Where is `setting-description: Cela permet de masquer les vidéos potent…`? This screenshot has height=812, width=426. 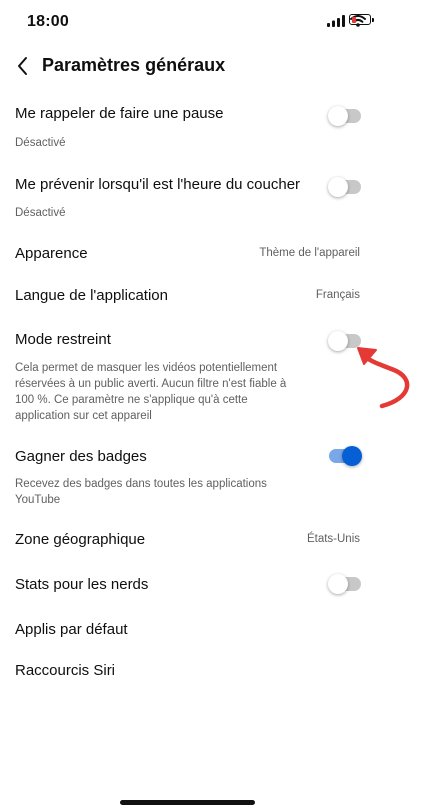 setting-description: Cela permet de masquer les vidéos potent… is located at coordinates (151, 392).